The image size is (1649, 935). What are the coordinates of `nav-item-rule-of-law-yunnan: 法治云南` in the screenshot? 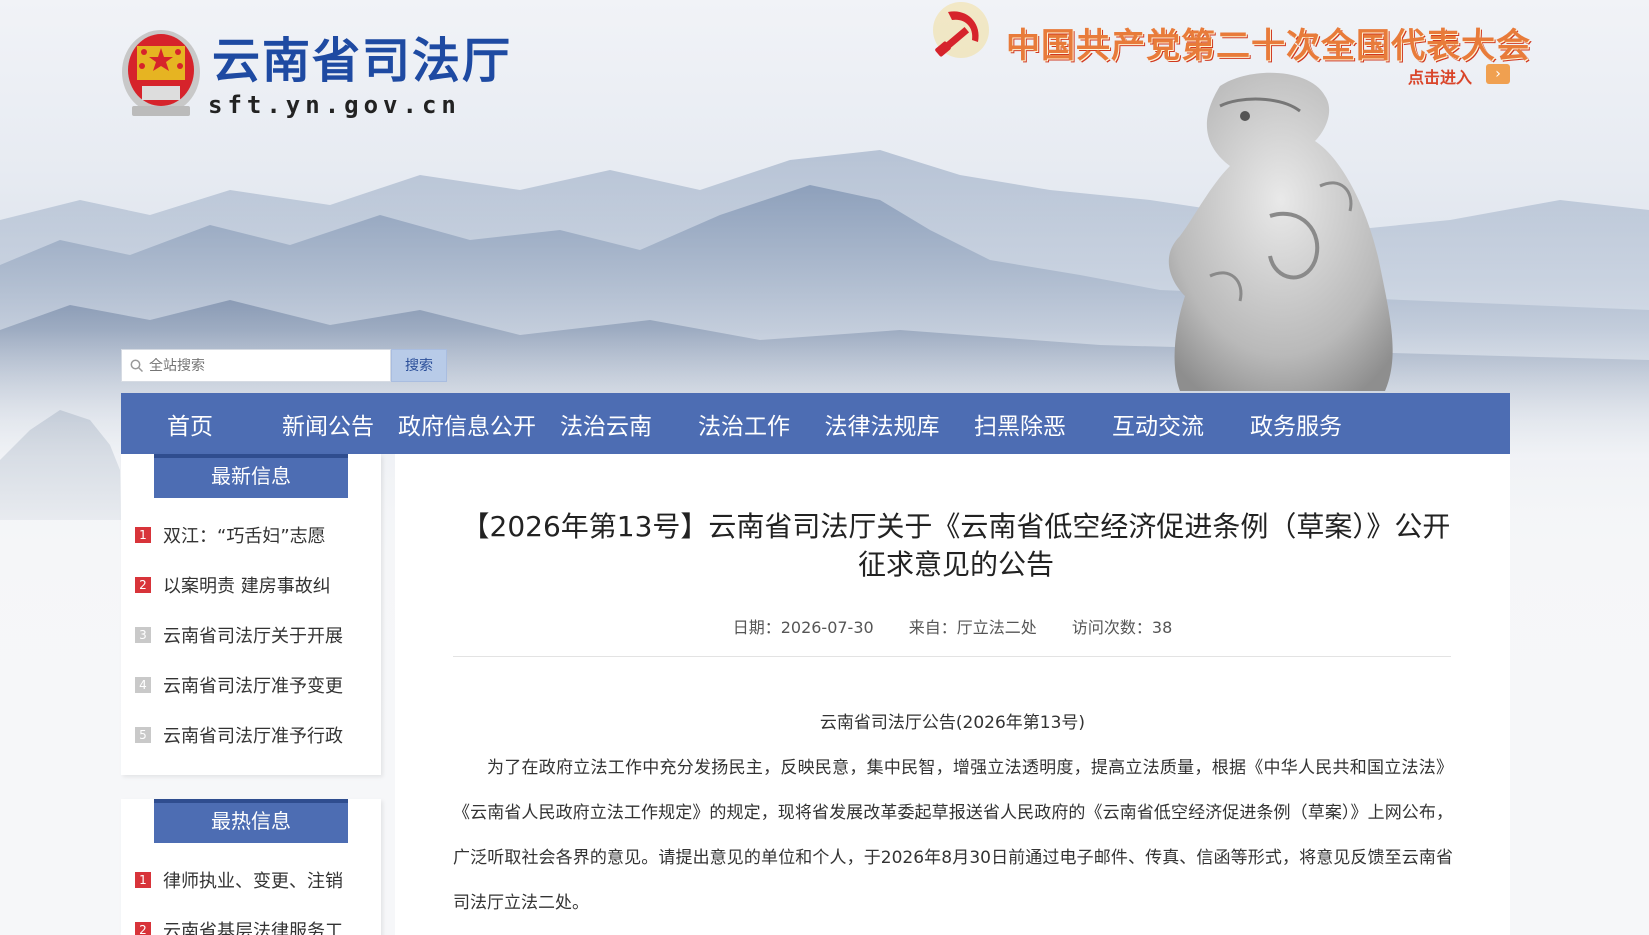 It's located at (606, 424).